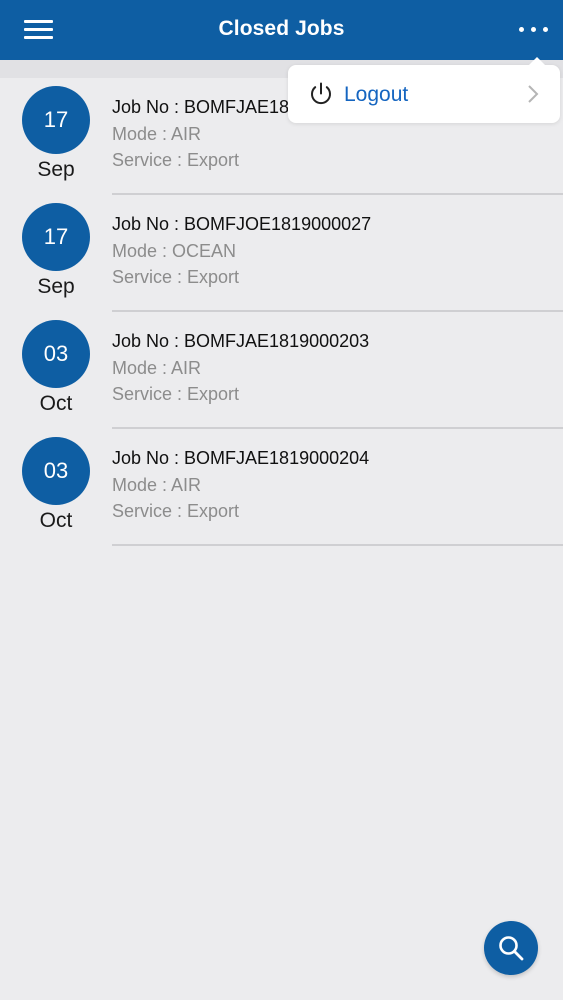 Image resolution: width=563 pixels, height=1000 pixels. Describe the element at coordinates (533, 94) in the screenshot. I see `chevron-right-icon` at that location.